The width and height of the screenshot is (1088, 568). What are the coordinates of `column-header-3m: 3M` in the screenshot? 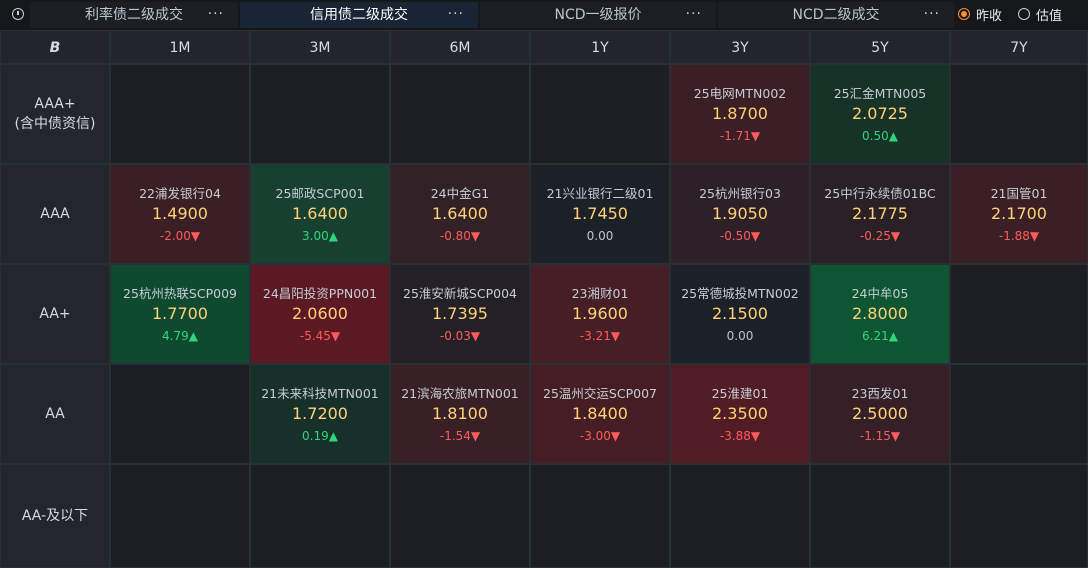 It's located at (320, 47).